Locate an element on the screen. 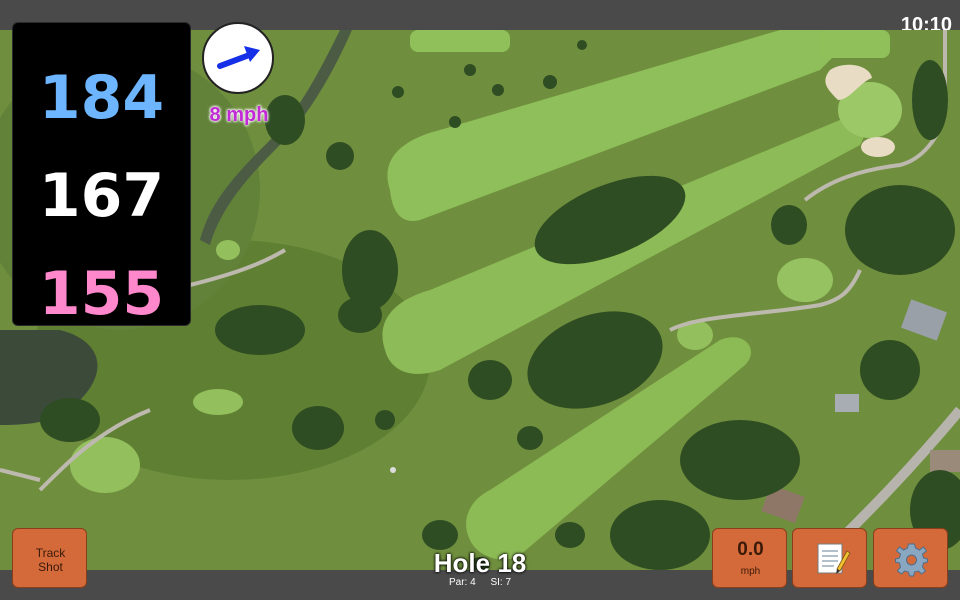  settings-button is located at coordinates (910, 558).